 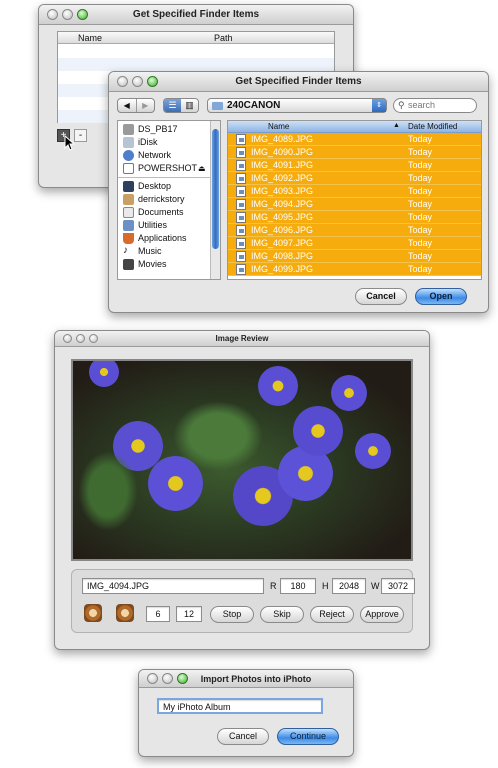 What do you see at coordinates (169, 155) in the screenshot?
I see `sidebar-item-network: Network` at bounding box center [169, 155].